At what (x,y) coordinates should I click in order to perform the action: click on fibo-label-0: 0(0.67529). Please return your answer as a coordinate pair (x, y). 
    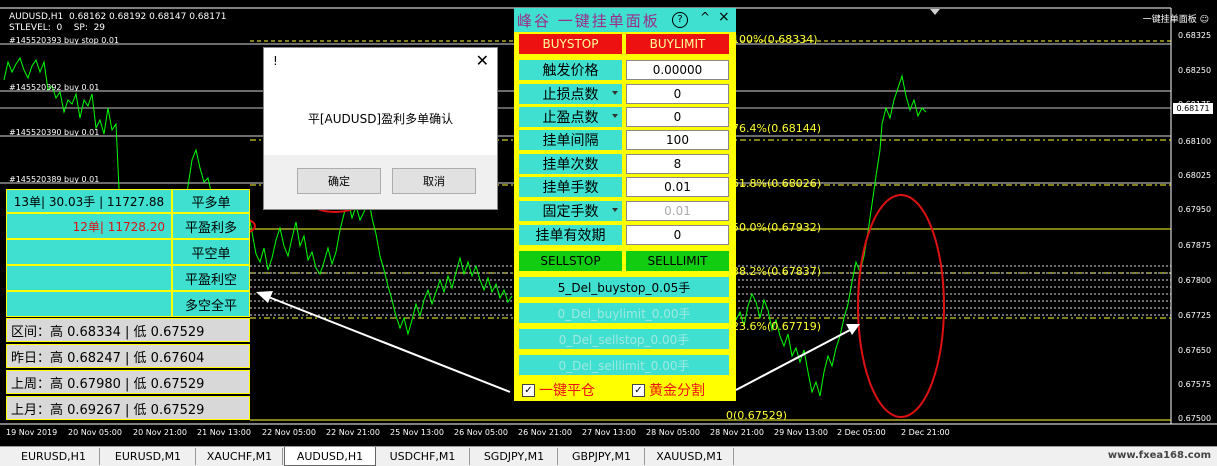
    Looking at the image, I should click on (757, 415).